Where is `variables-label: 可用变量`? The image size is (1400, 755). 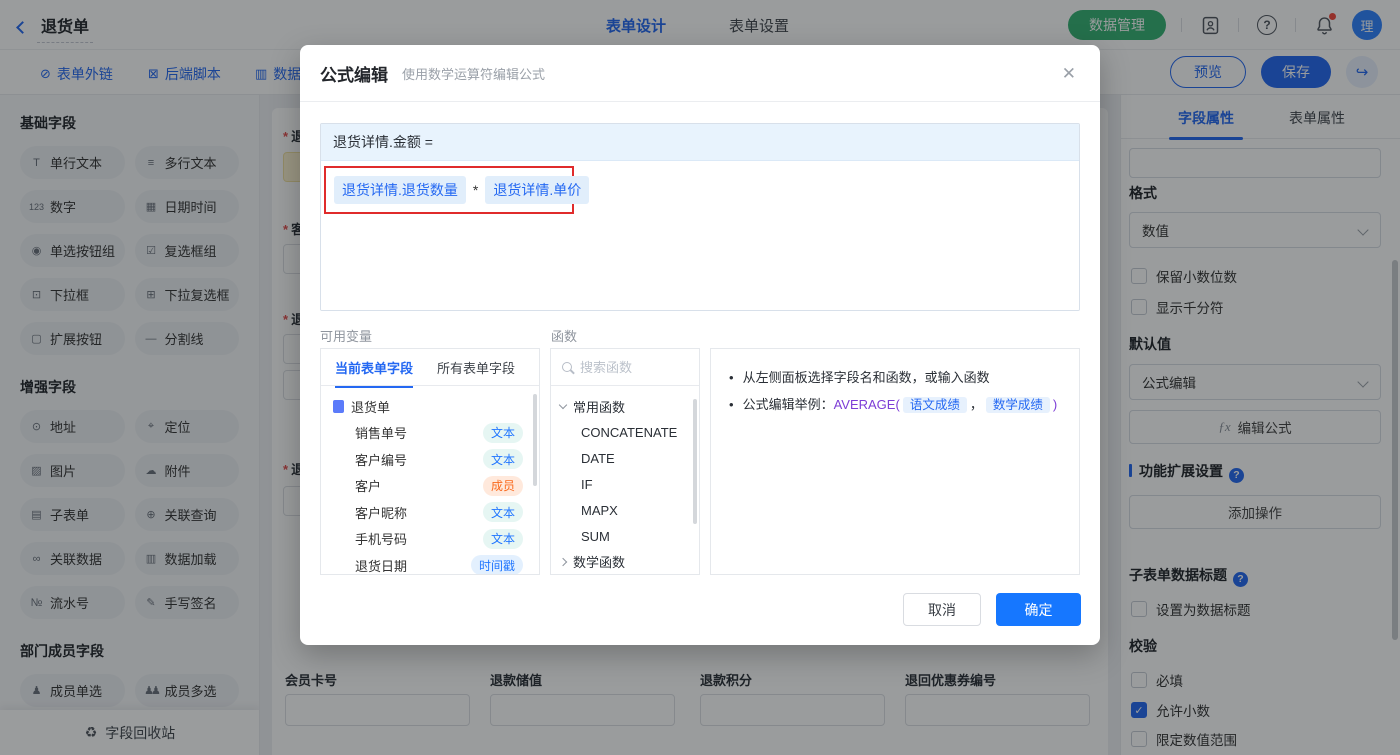
variables-label: 可用变量 is located at coordinates (346, 336).